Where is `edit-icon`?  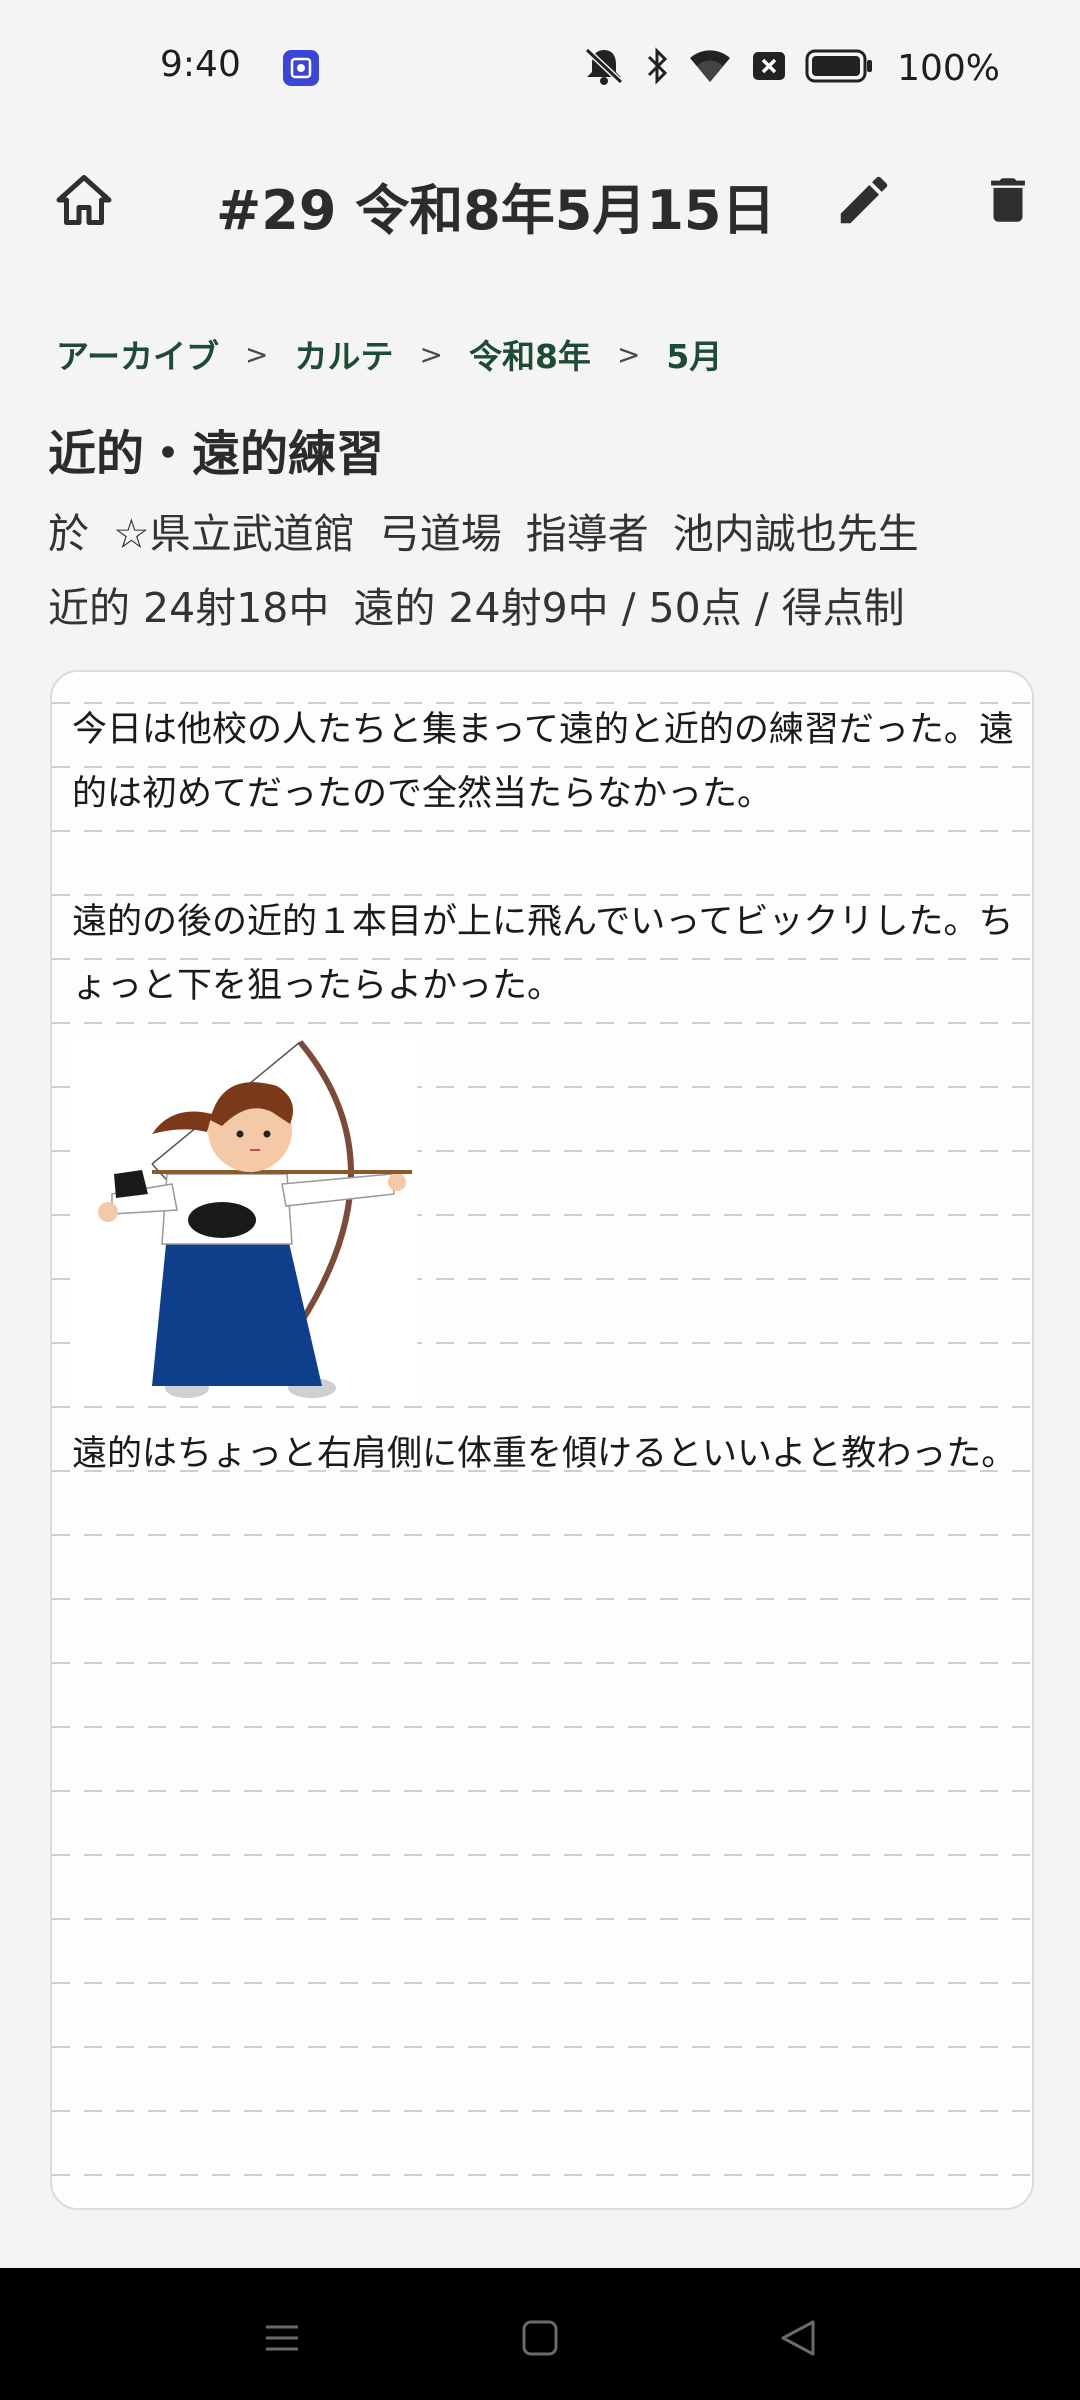 edit-icon is located at coordinates (864, 200).